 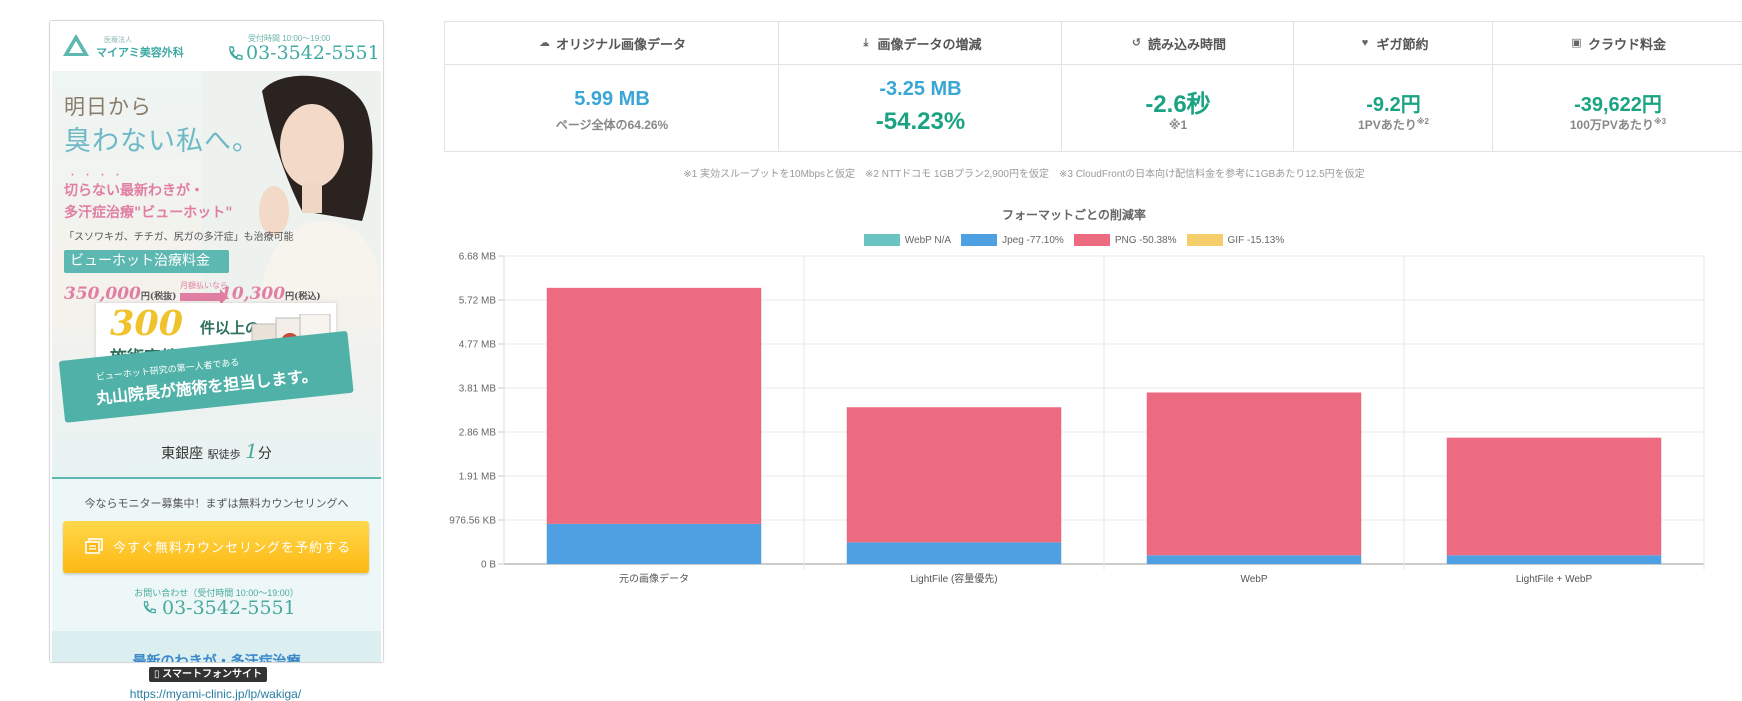 I want to click on cloud-cost-sub: 100万PVあたり※3, so click(x=1617, y=124).